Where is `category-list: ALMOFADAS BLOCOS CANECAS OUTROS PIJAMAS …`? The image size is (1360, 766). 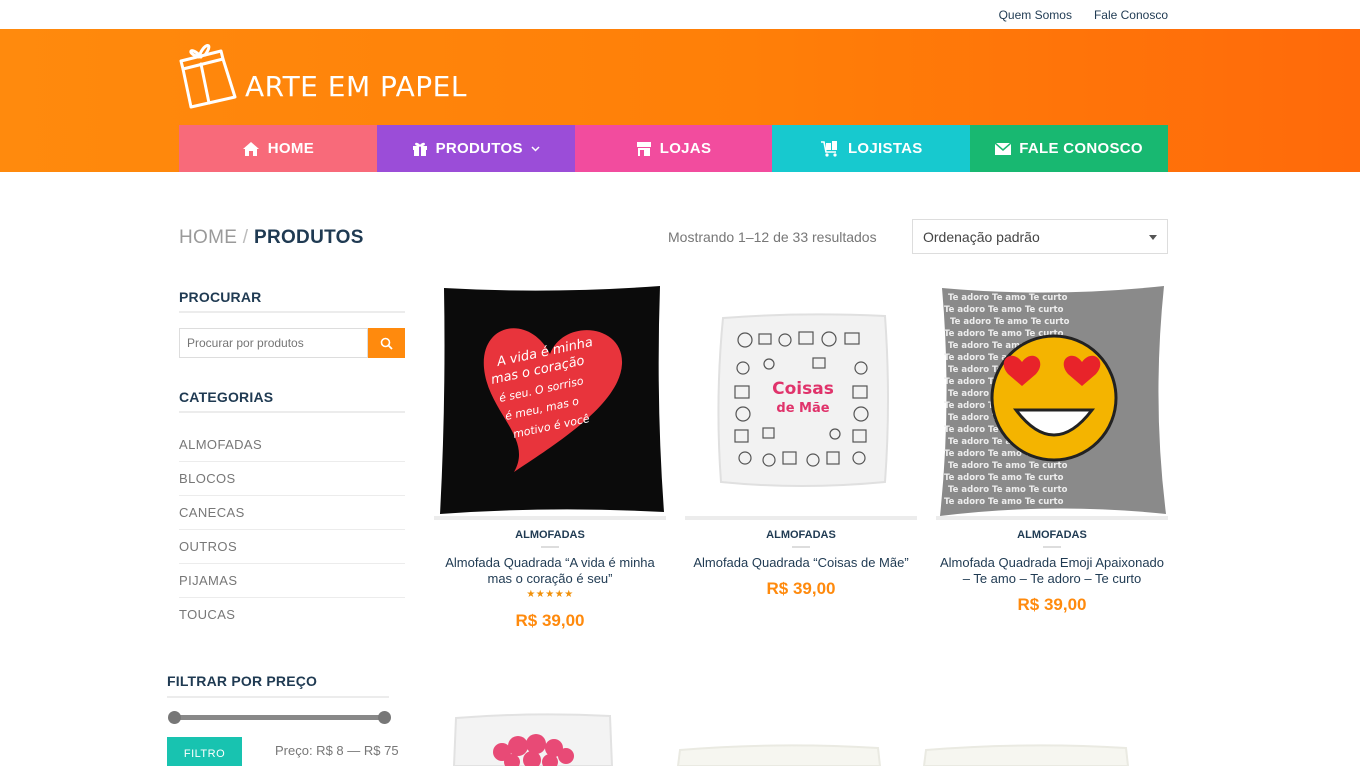
category-list: ALMOFADAS BLOCOS CANECAS OUTROS PIJAMAS … is located at coordinates (292, 530).